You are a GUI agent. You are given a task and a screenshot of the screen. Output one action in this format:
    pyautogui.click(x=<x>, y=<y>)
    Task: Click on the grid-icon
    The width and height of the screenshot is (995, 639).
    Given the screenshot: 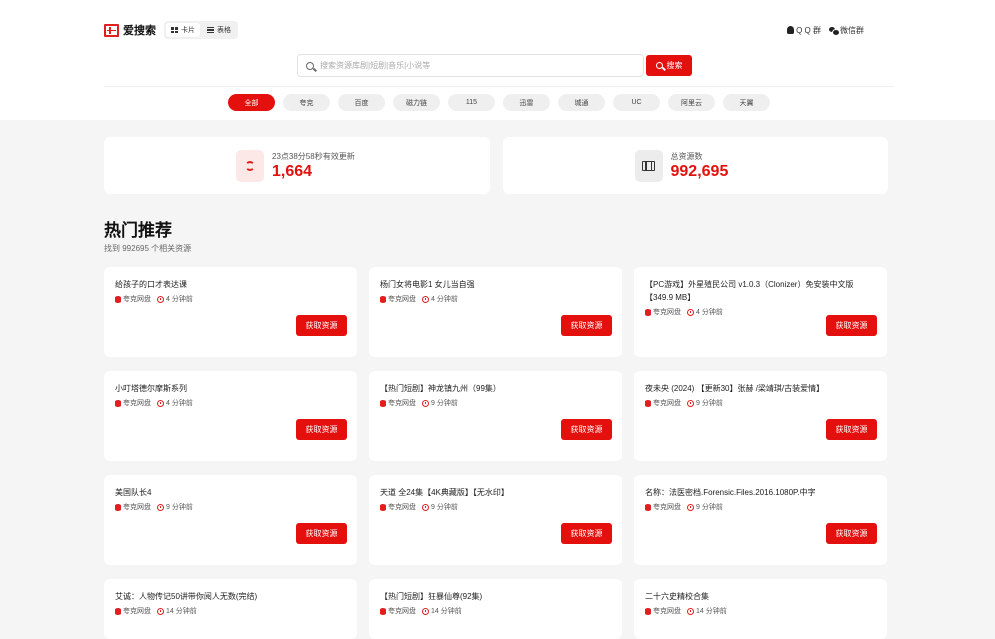 What is the action you would take?
    pyautogui.click(x=174, y=30)
    